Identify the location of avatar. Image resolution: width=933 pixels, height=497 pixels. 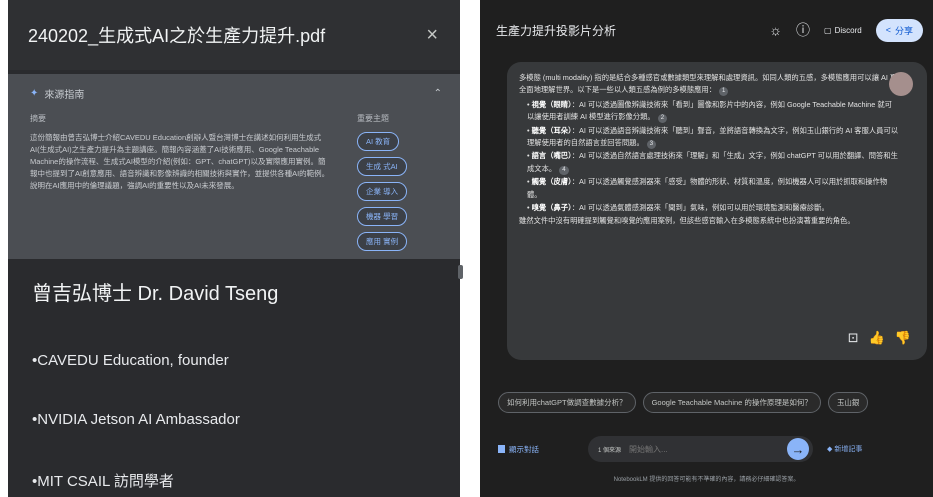
(901, 84).